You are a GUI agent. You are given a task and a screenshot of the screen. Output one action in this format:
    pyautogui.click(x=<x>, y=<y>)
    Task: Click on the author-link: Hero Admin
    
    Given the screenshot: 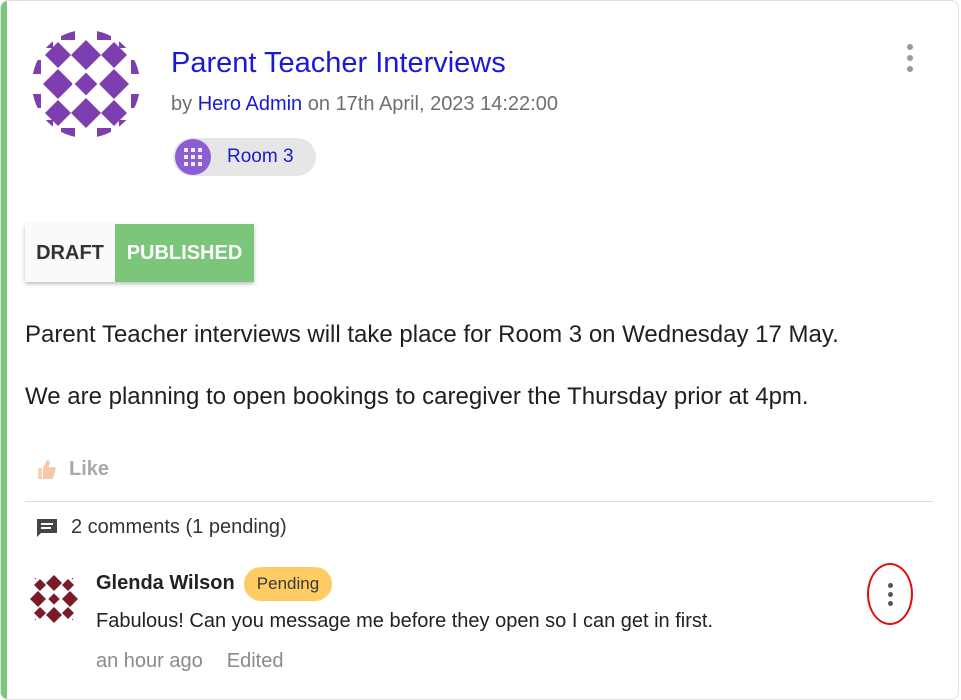 What is the action you would take?
    pyautogui.click(x=250, y=104)
    